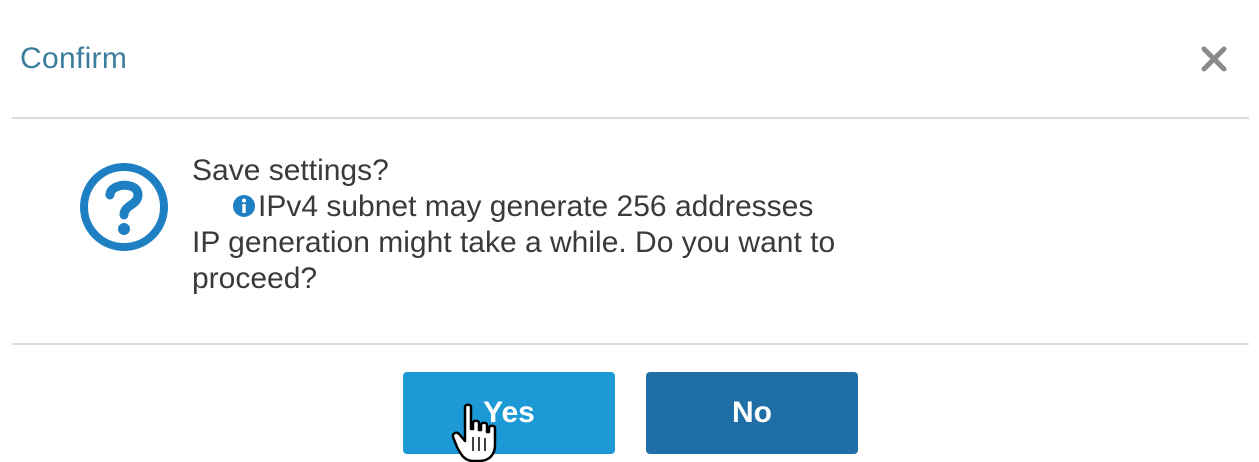  I want to click on message-line-4: proceed?, so click(255, 278).